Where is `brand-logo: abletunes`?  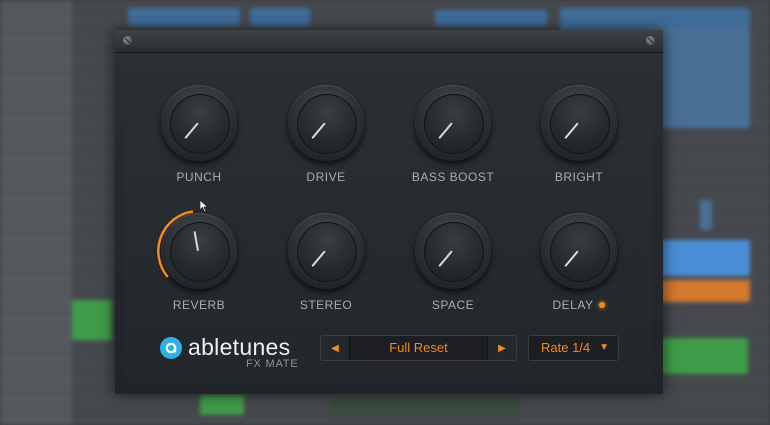
brand-logo: abletunes is located at coordinates (225, 347).